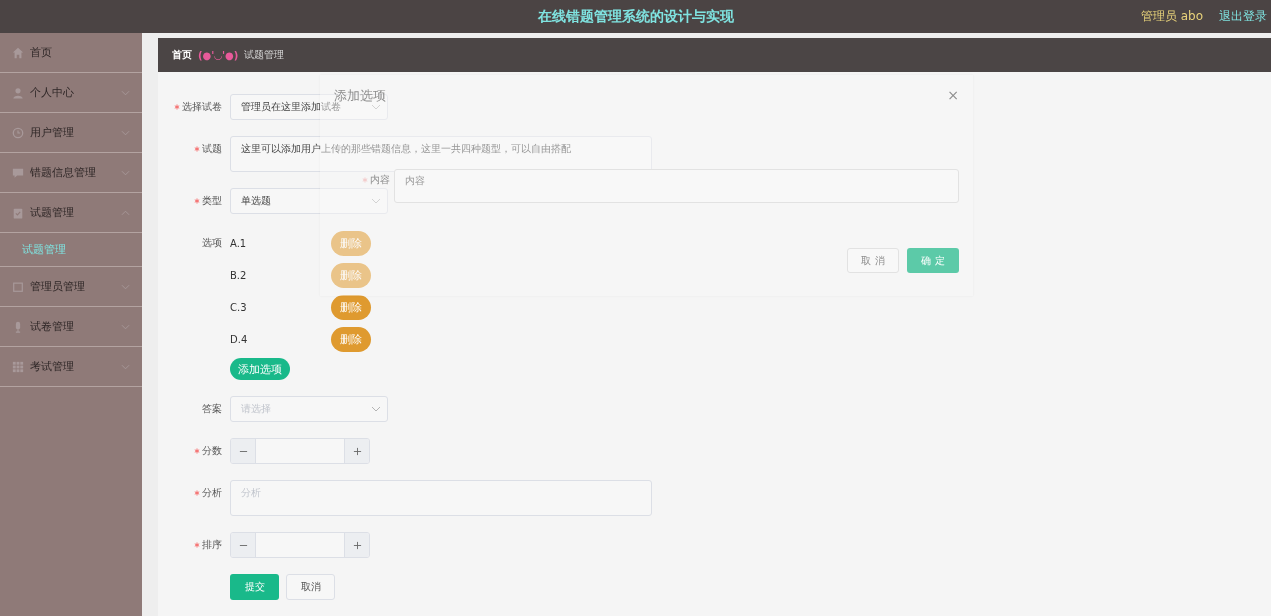 Image resolution: width=1271 pixels, height=616 pixels. Describe the element at coordinates (239, 243) in the screenshot. I see `option-text: A.1` at that location.